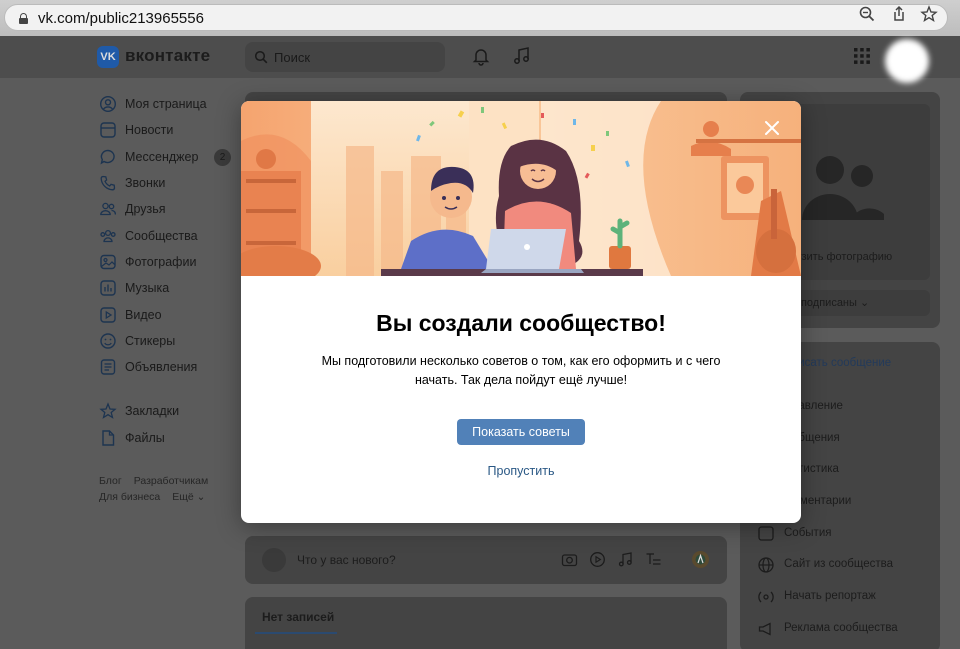 The height and width of the screenshot is (649, 960). Describe the element at coordinates (167, 104) in the screenshot. I see `sidebar-item-my-page: Моя страница` at that location.